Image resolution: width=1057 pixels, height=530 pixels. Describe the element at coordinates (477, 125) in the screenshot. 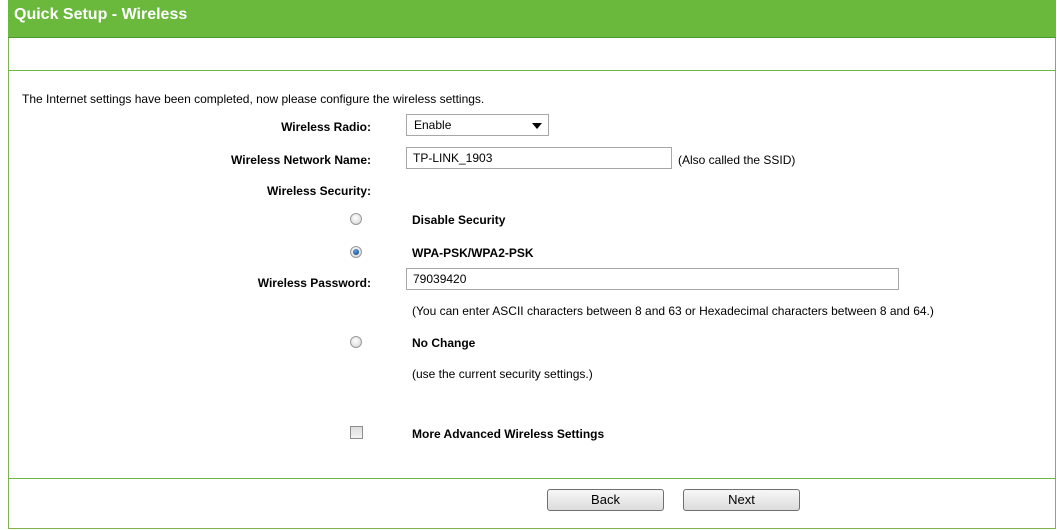

I see `wireless-radio-select: Enable` at that location.